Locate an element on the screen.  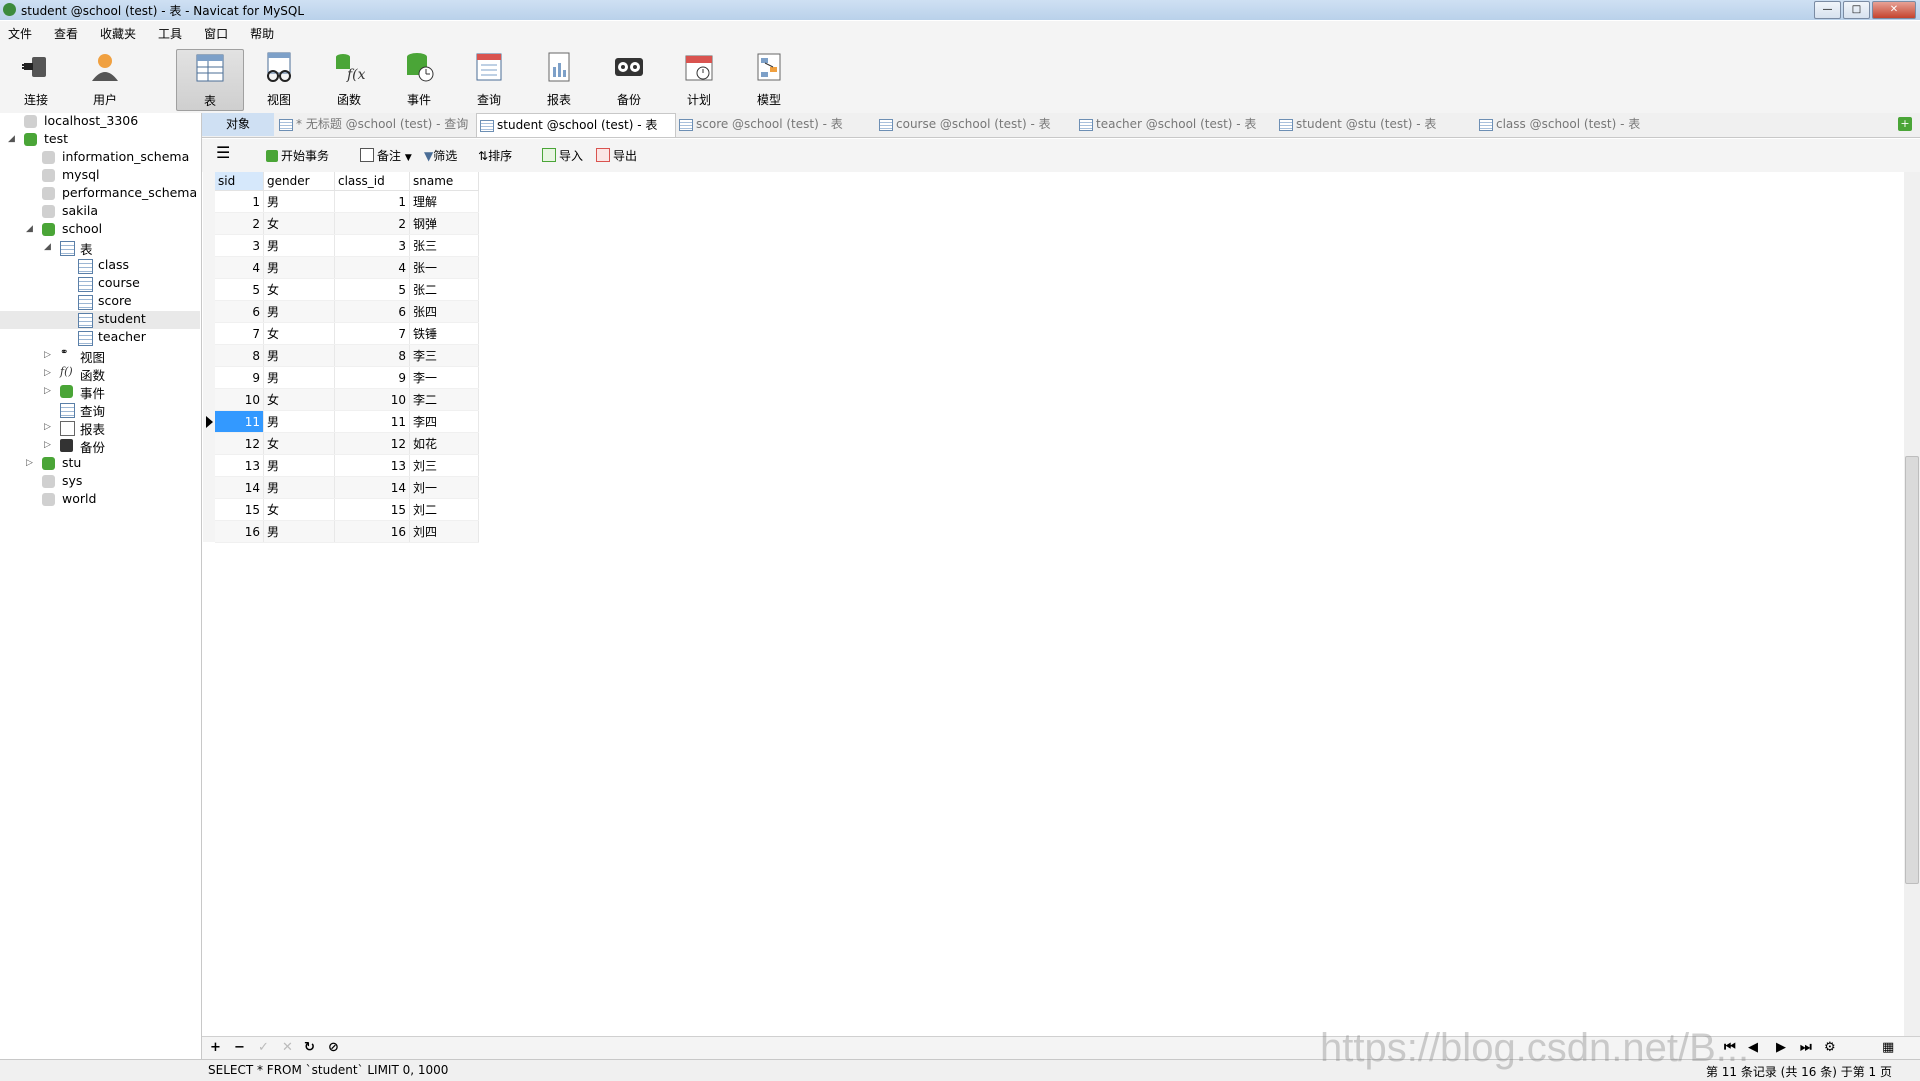
tab-class-school: class @school (test) - 表 is located at coordinates (1575, 124).